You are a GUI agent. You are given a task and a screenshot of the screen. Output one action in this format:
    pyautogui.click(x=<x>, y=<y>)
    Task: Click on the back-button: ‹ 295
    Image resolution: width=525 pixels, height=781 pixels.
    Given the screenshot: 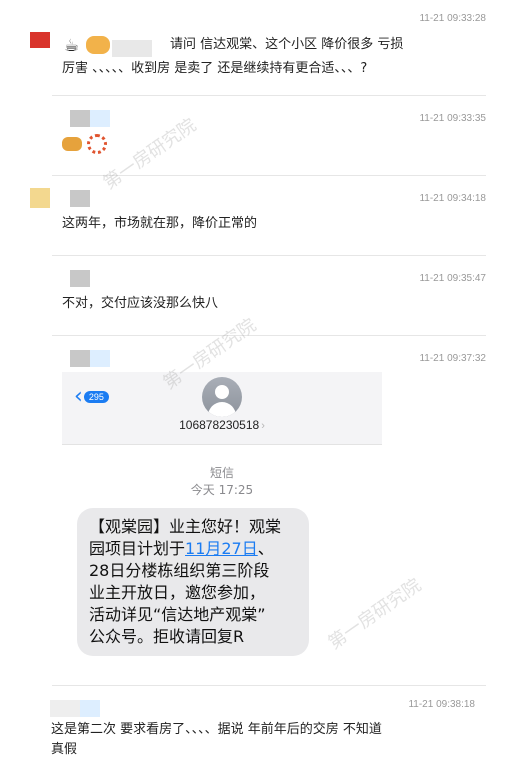 What is the action you would take?
    pyautogui.click(x=91, y=397)
    